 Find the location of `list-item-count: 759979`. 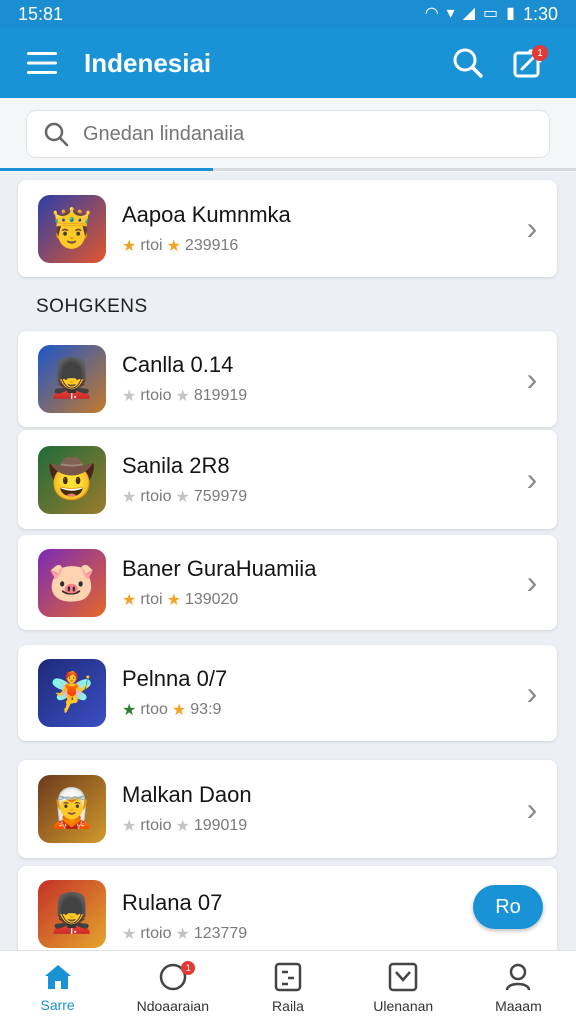

list-item-count: 759979 is located at coordinates (220, 496).